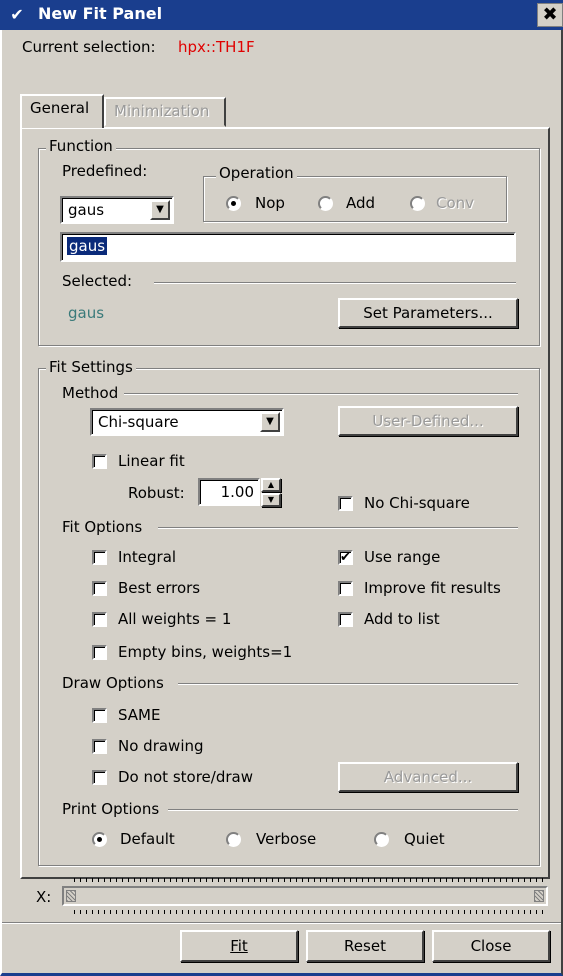 Image resolution: width=563 pixels, height=976 pixels. What do you see at coordinates (237, 492) in the screenshot?
I see `robust-input-value: 1.00` at bounding box center [237, 492].